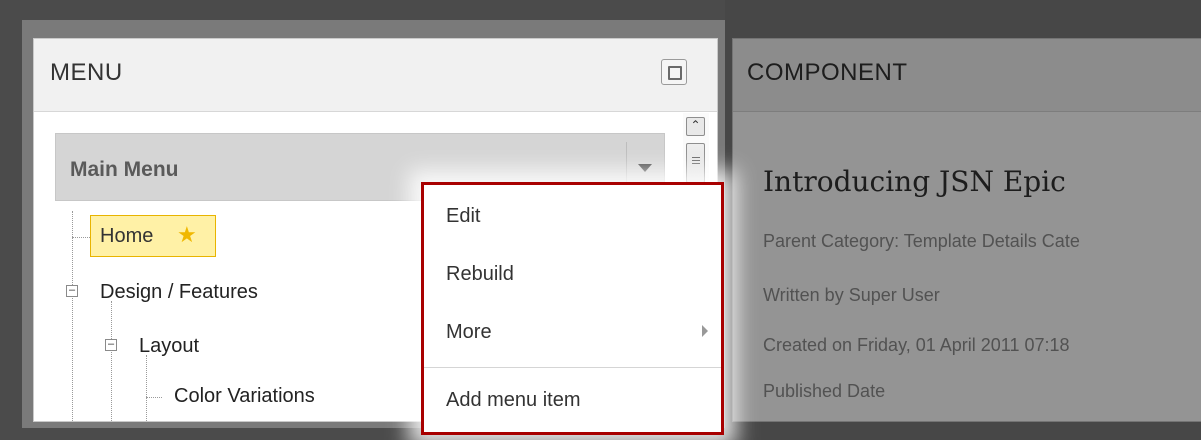 This screenshot has height=440, width=1201. Describe the element at coordinates (645, 168) in the screenshot. I see `chevron-down-icon` at that location.